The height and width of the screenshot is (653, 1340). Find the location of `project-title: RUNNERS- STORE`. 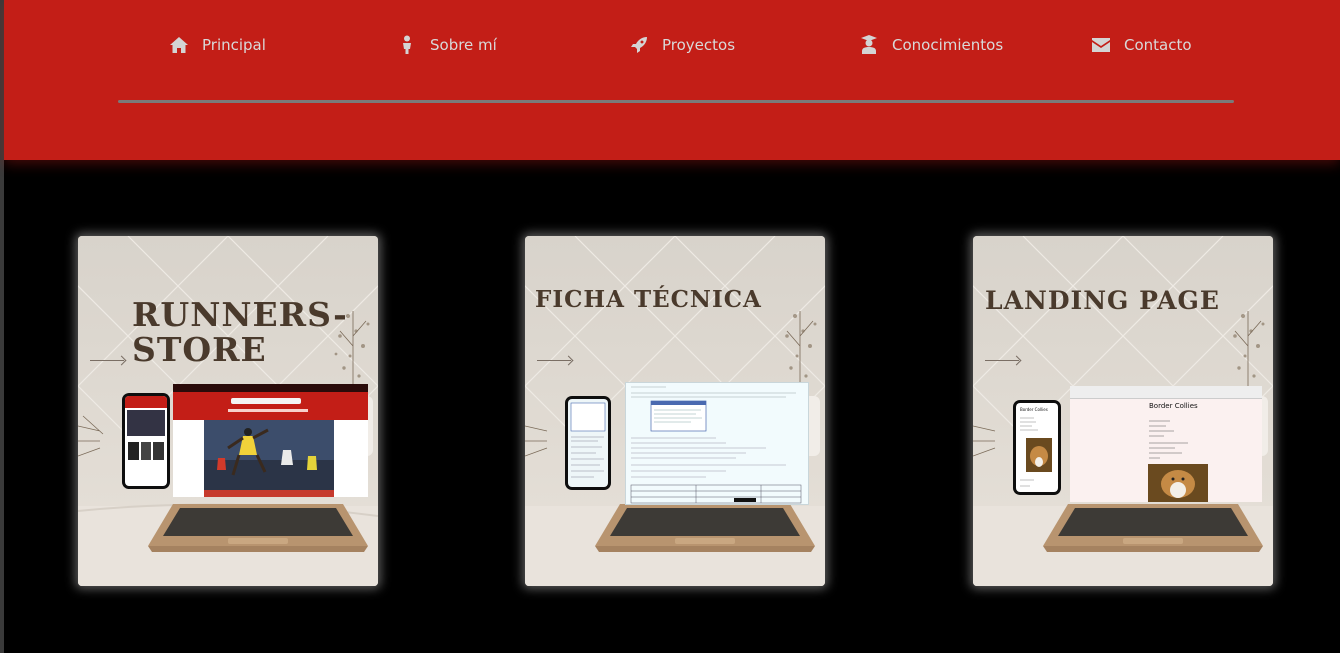

project-title: RUNNERS- STORE is located at coordinates (252, 332).